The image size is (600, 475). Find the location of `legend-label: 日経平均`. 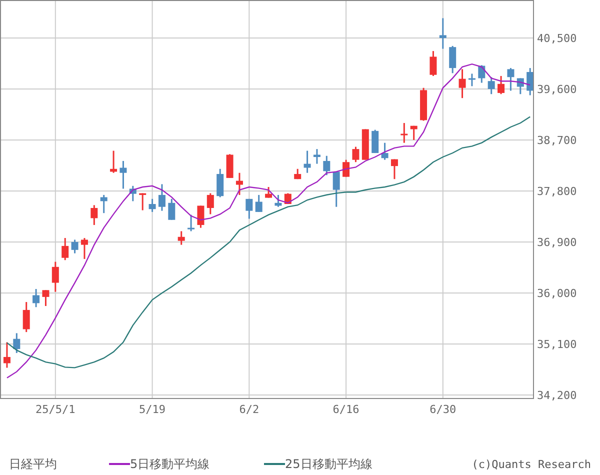

legend-label: 日経平均 is located at coordinates (33, 464).